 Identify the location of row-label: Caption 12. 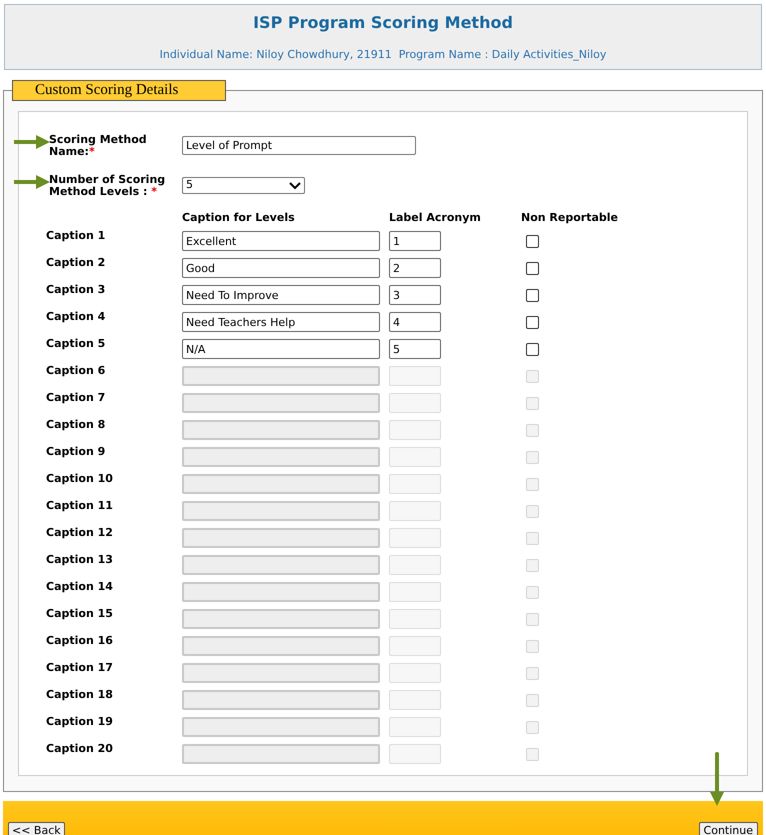
(80, 533).